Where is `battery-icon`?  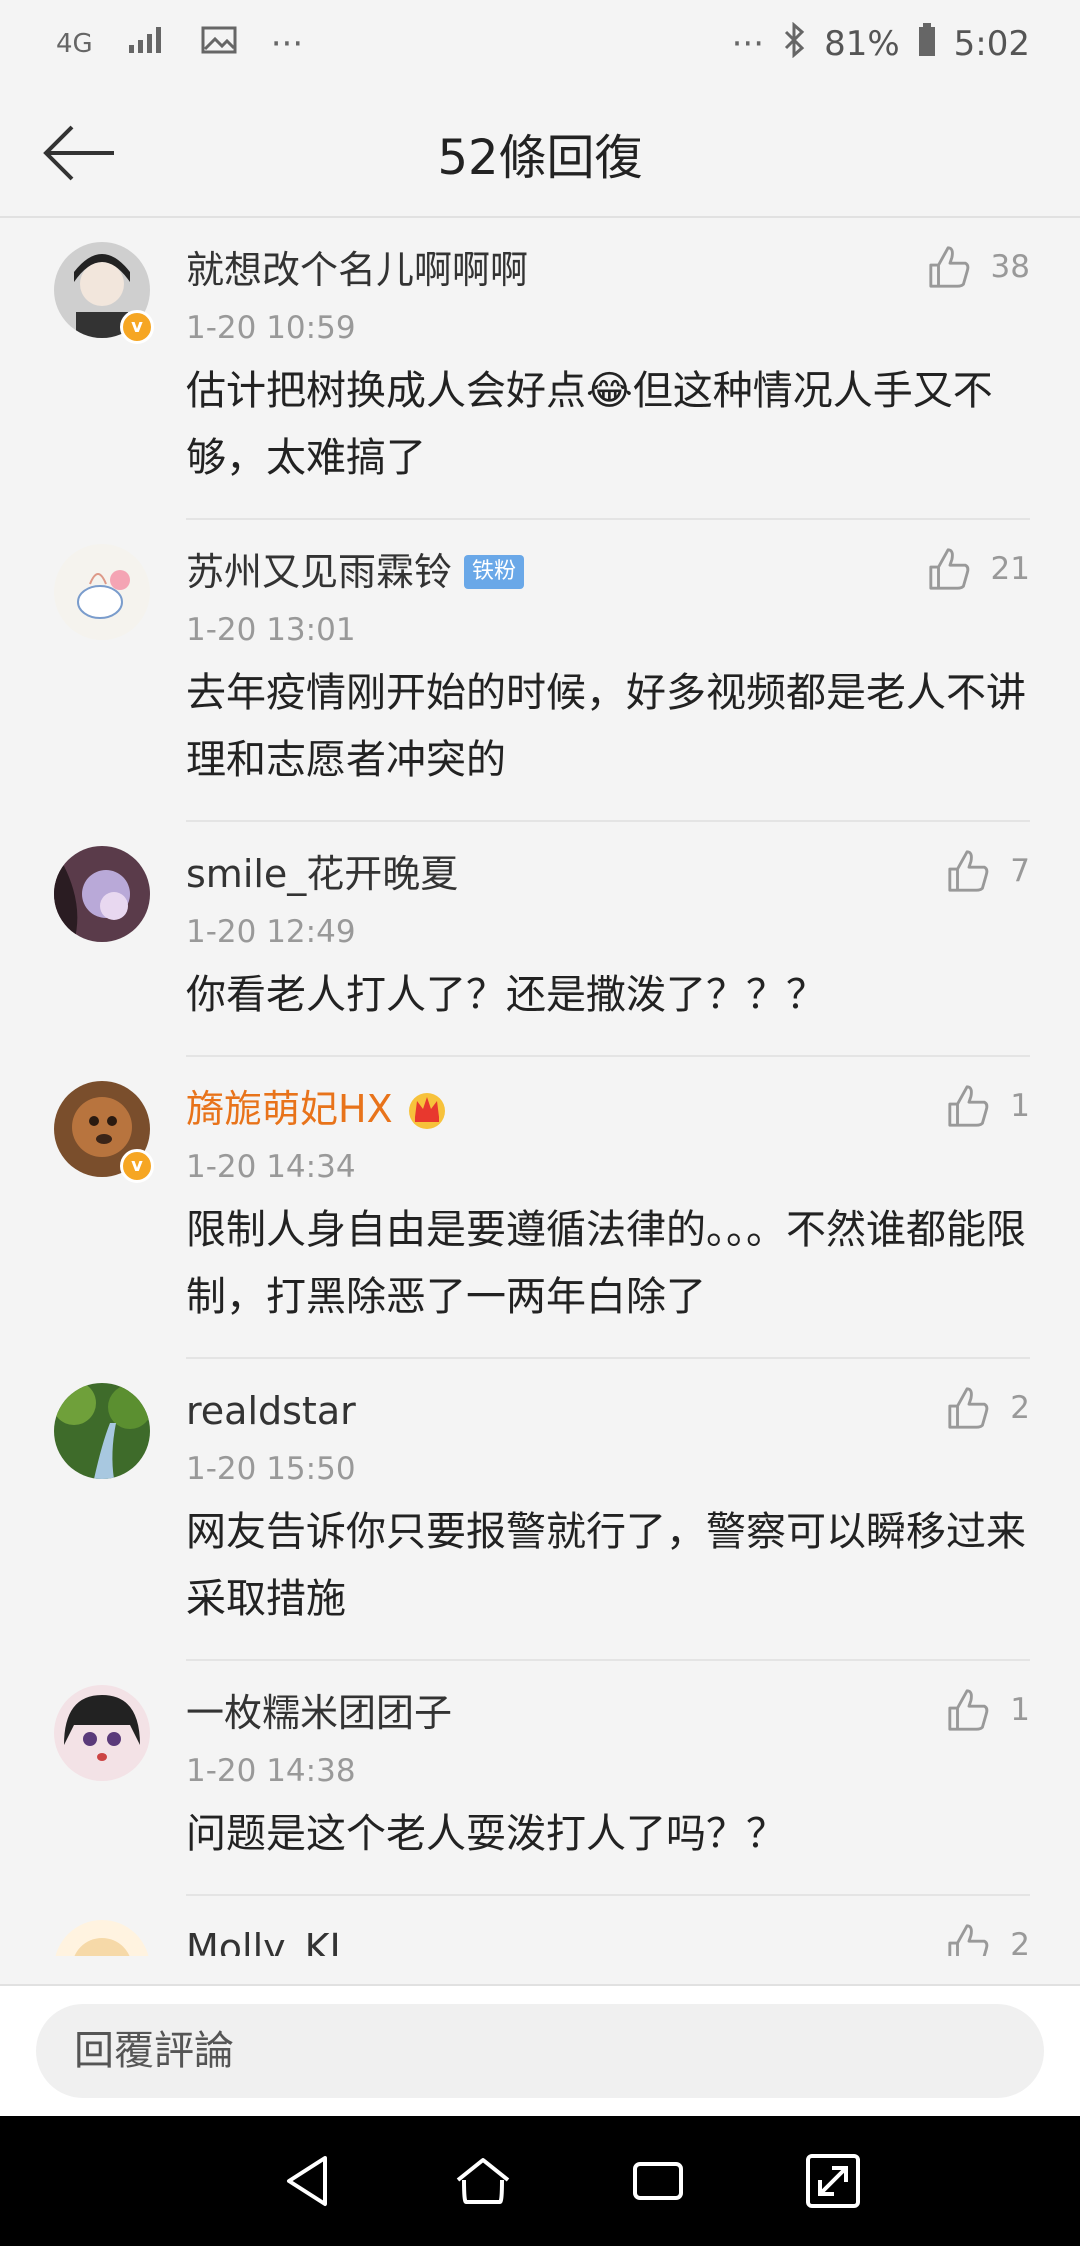 battery-icon is located at coordinates (927, 44).